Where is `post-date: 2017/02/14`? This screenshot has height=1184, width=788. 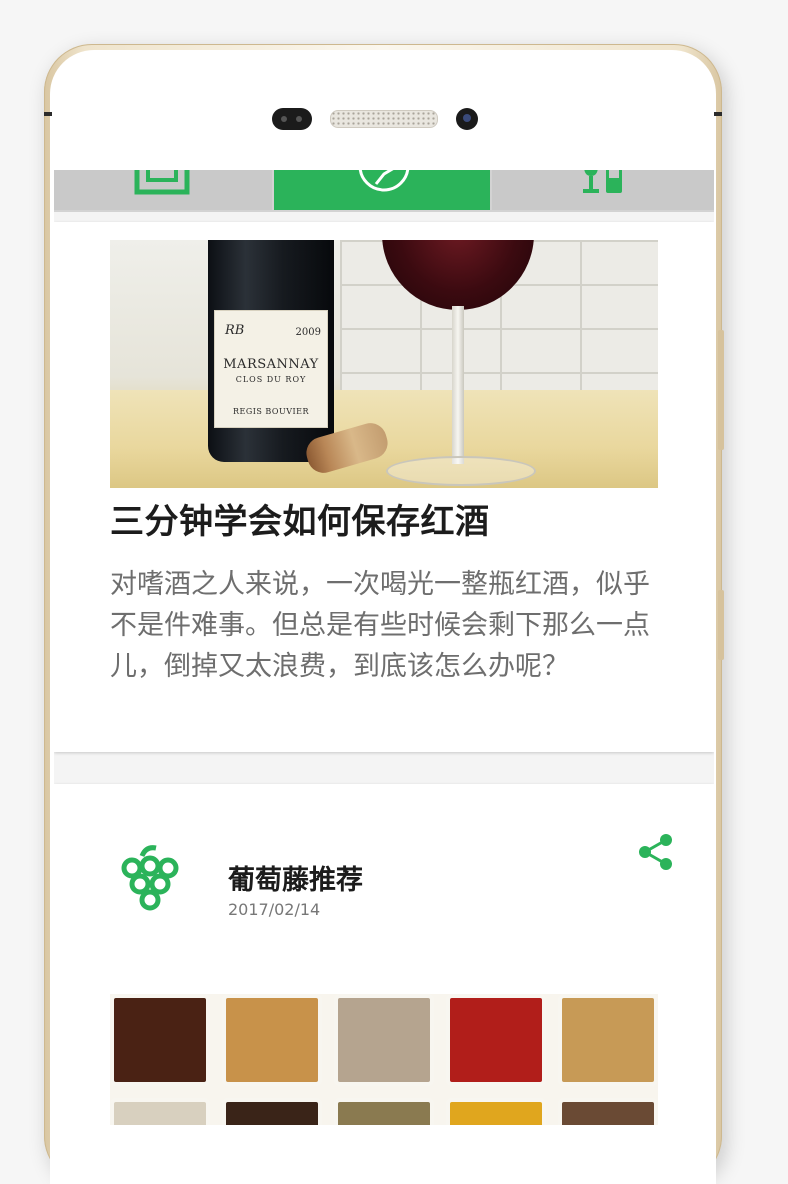
post-date: 2017/02/14 is located at coordinates (274, 909).